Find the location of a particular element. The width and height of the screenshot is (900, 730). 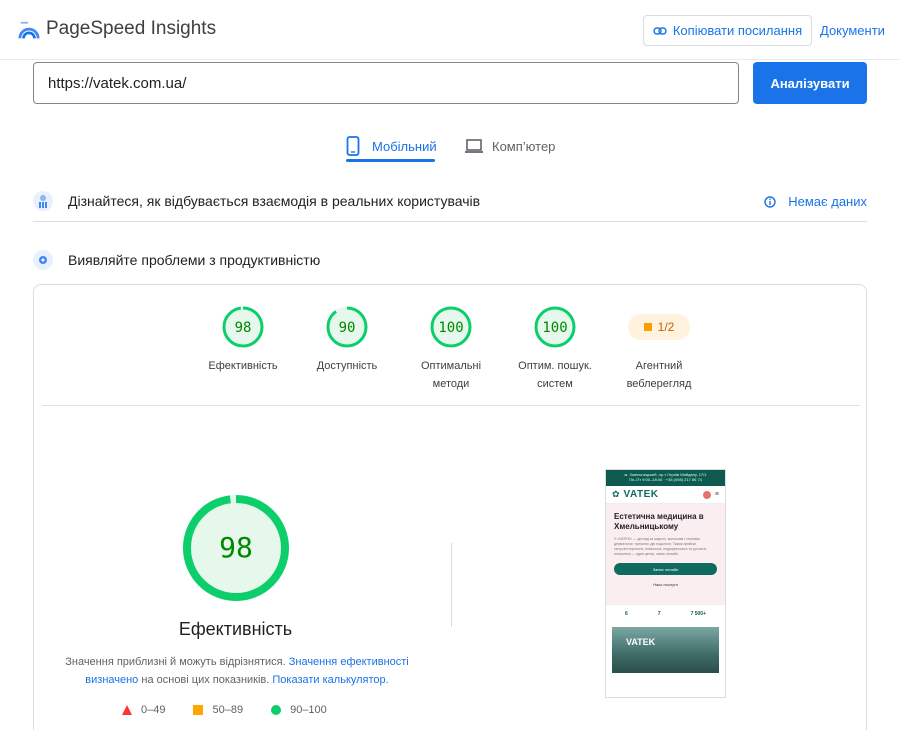

performance-score-value: 98 is located at coordinates (236, 547).